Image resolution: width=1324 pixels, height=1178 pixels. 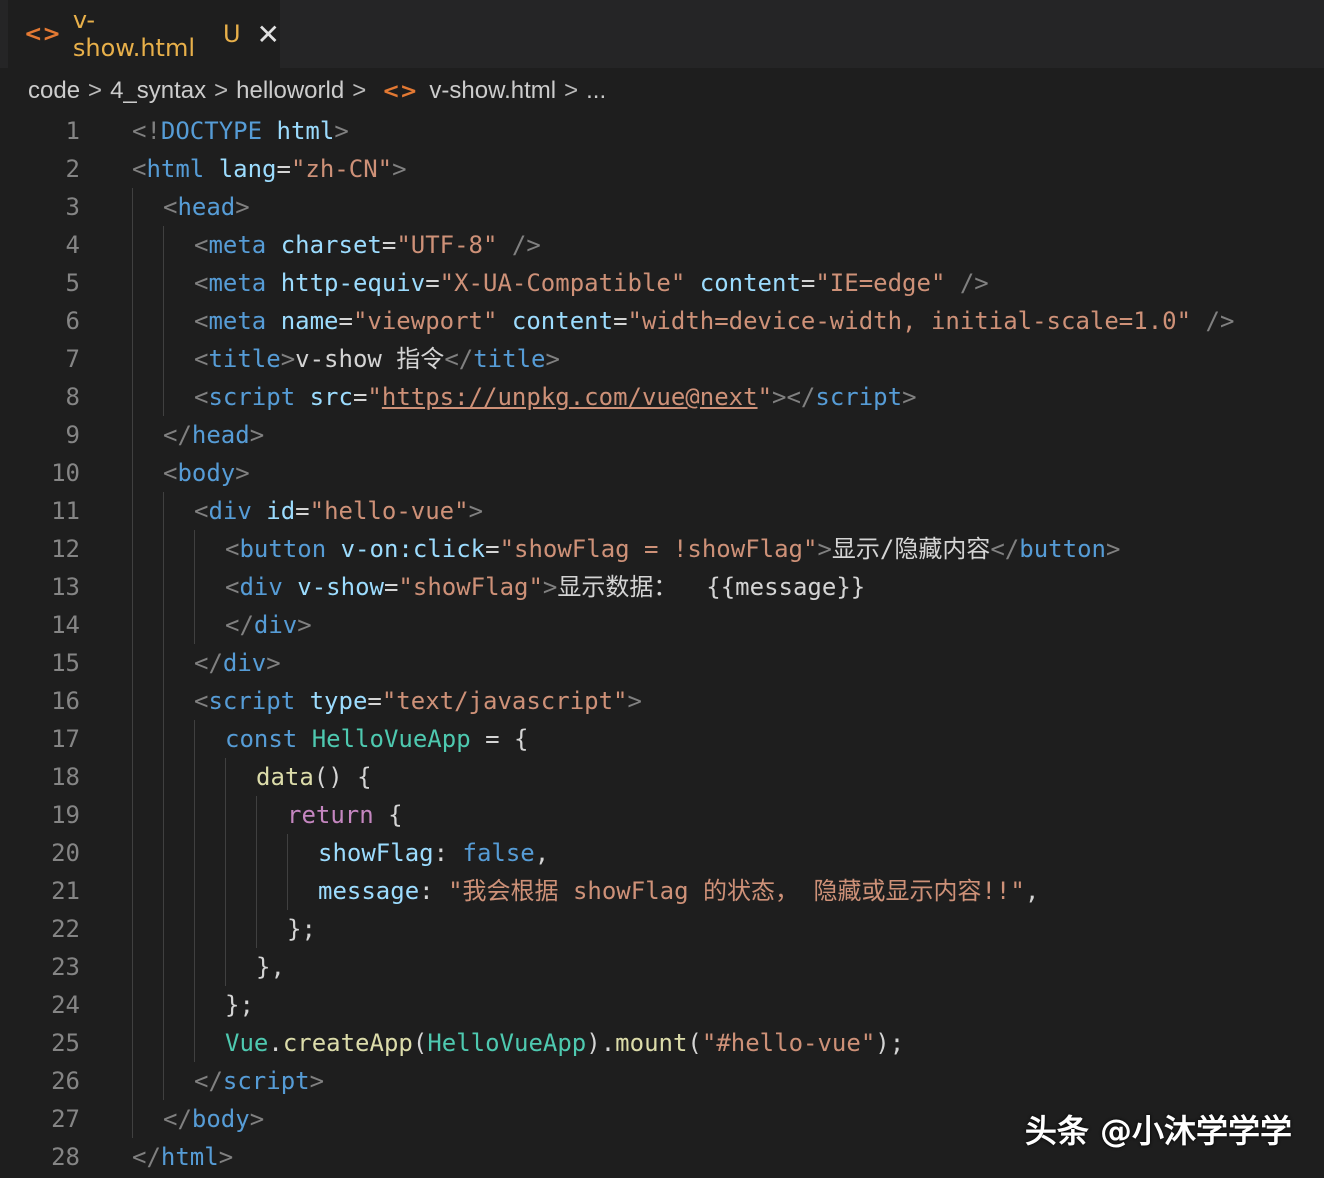 I want to click on line-number: 5, so click(x=72, y=283).